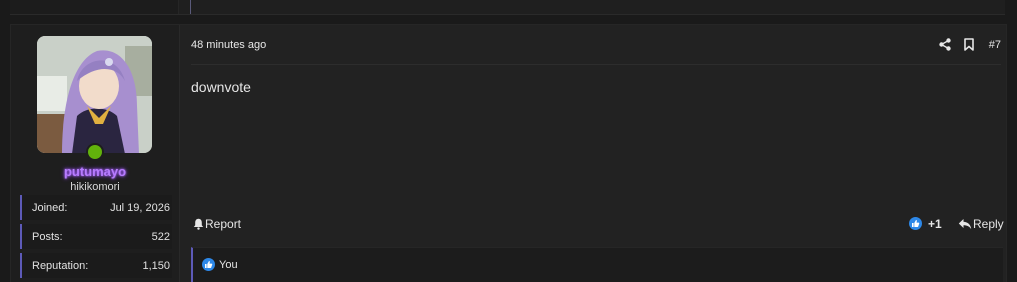 This screenshot has width=1017, height=282. I want to click on stat-label: Posts:, so click(47, 237).